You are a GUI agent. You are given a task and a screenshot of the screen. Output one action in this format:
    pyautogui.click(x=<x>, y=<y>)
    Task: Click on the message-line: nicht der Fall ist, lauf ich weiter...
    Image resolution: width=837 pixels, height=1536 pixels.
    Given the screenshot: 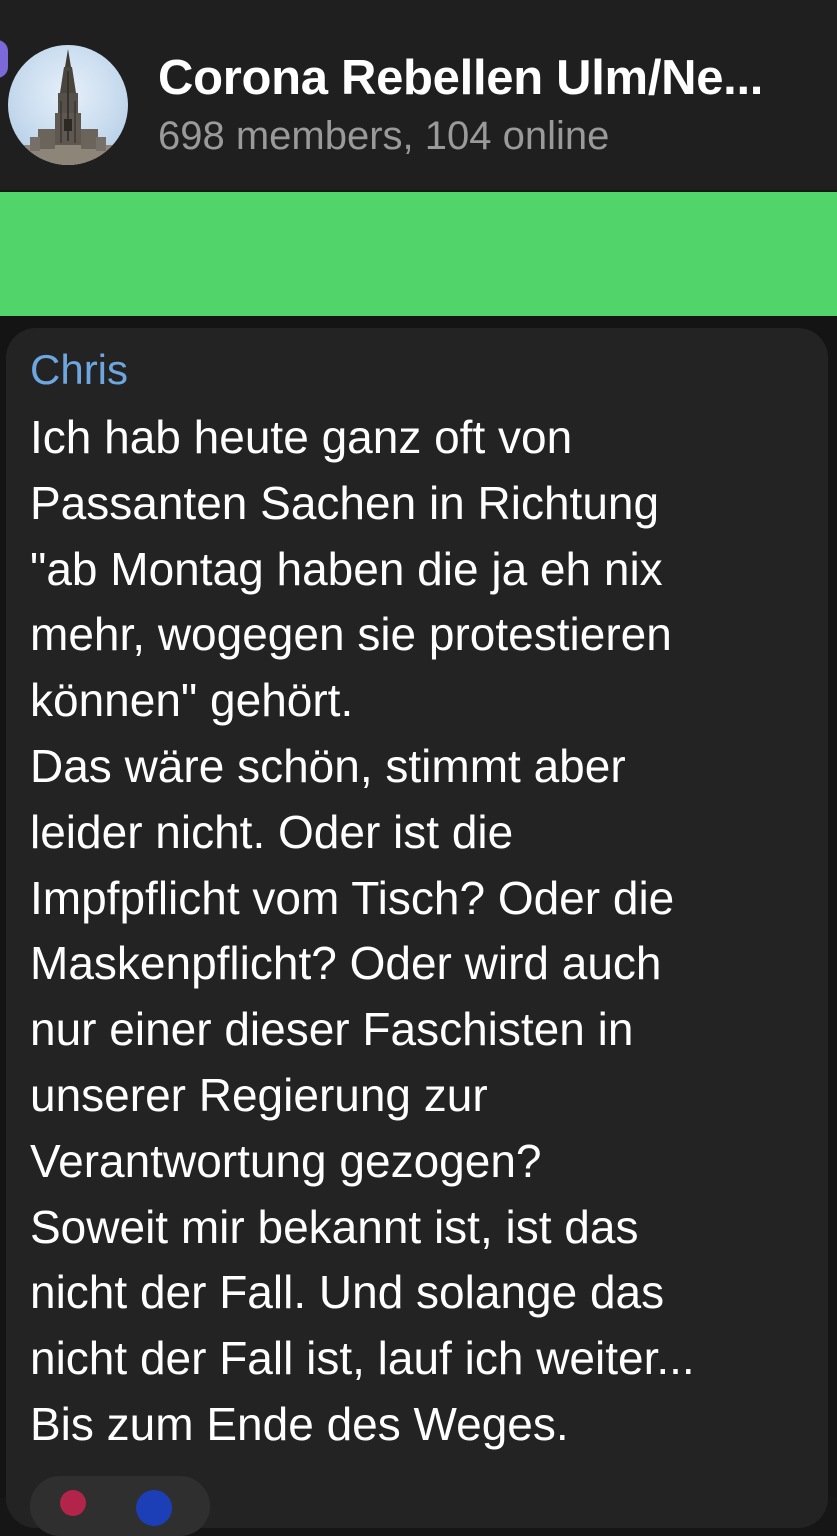 What is the action you would take?
    pyautogui.click(x=362, y=1358)
    